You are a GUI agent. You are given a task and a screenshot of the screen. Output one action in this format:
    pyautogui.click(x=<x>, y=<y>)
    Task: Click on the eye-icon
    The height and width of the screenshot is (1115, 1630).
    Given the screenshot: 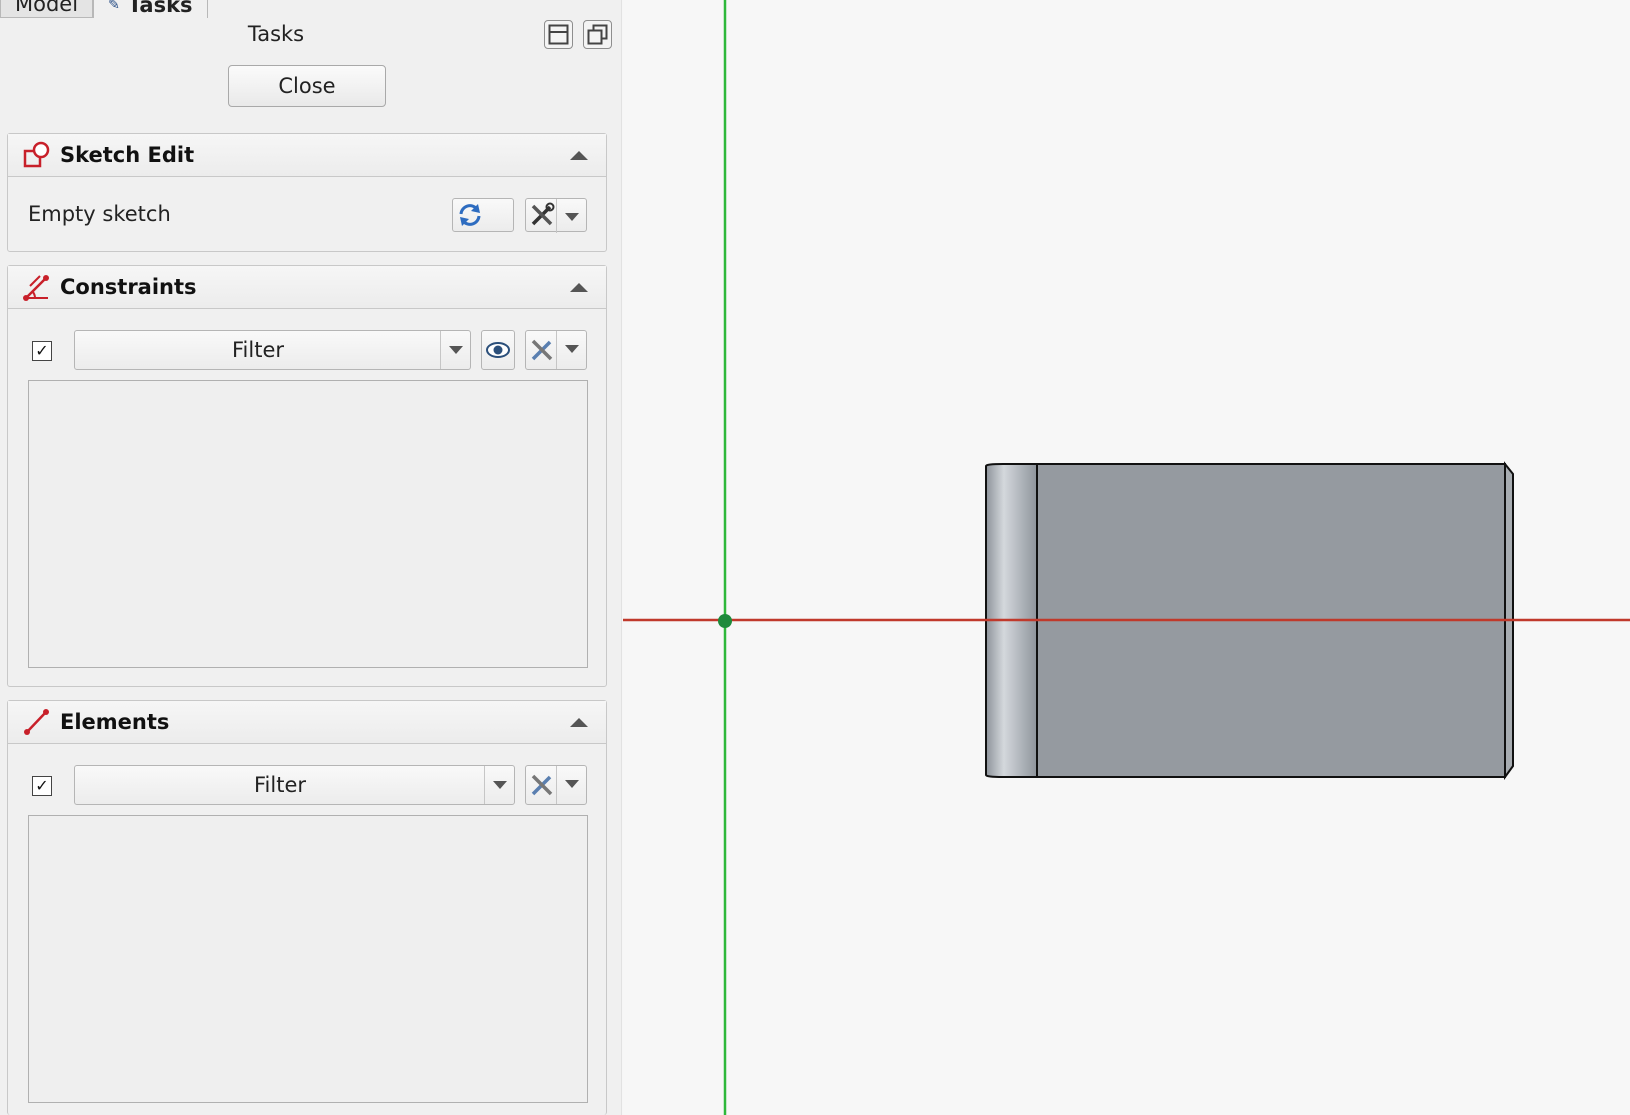 What is the action you would take?
    pyautogui.click(x=498, y=350)
    